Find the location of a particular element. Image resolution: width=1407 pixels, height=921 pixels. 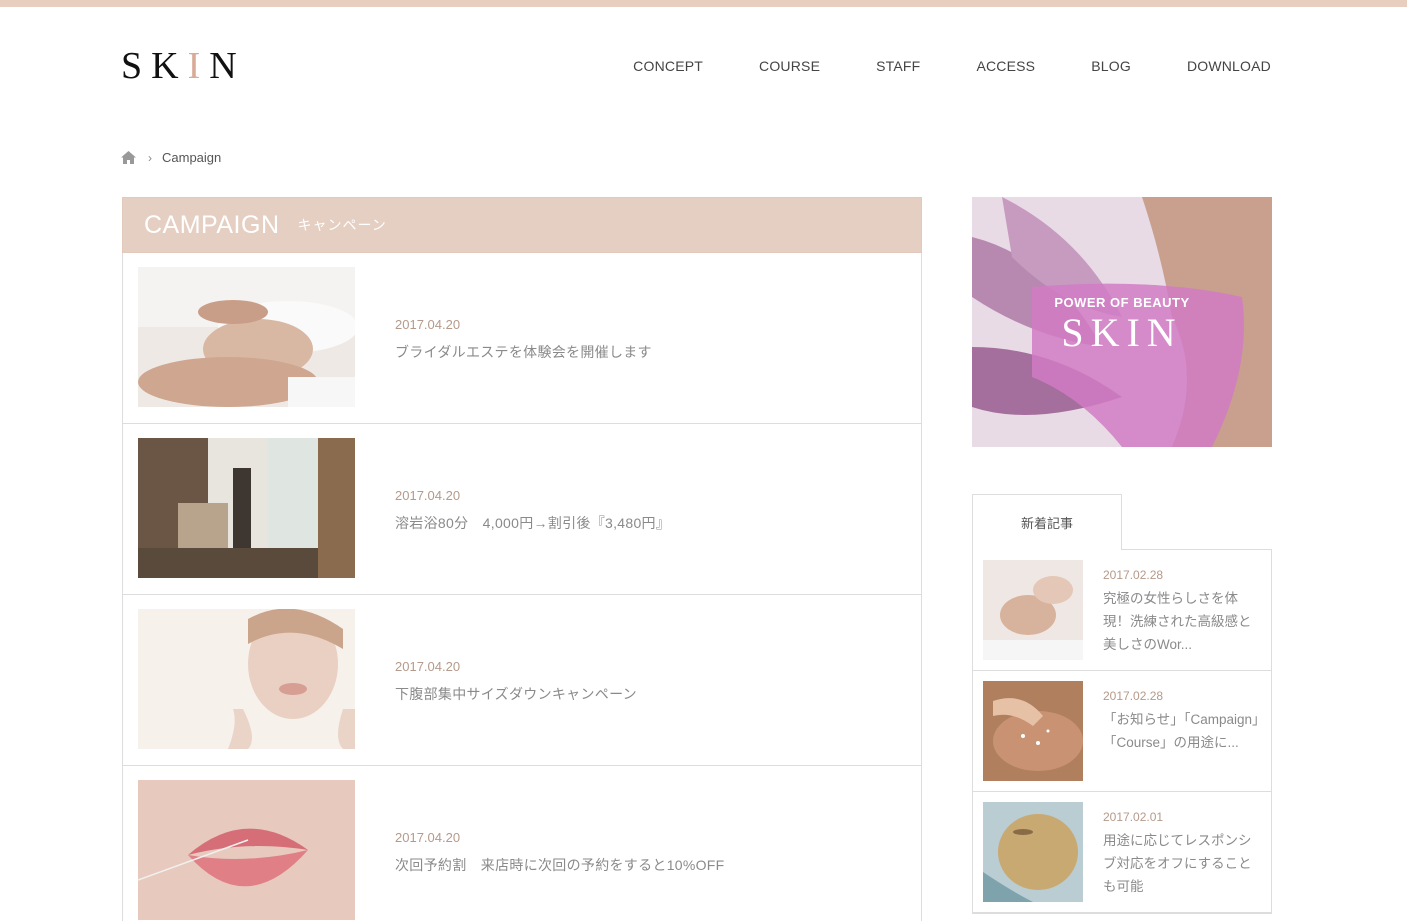

section-title: CAMPAIGN is located at coordinates (212, 224).